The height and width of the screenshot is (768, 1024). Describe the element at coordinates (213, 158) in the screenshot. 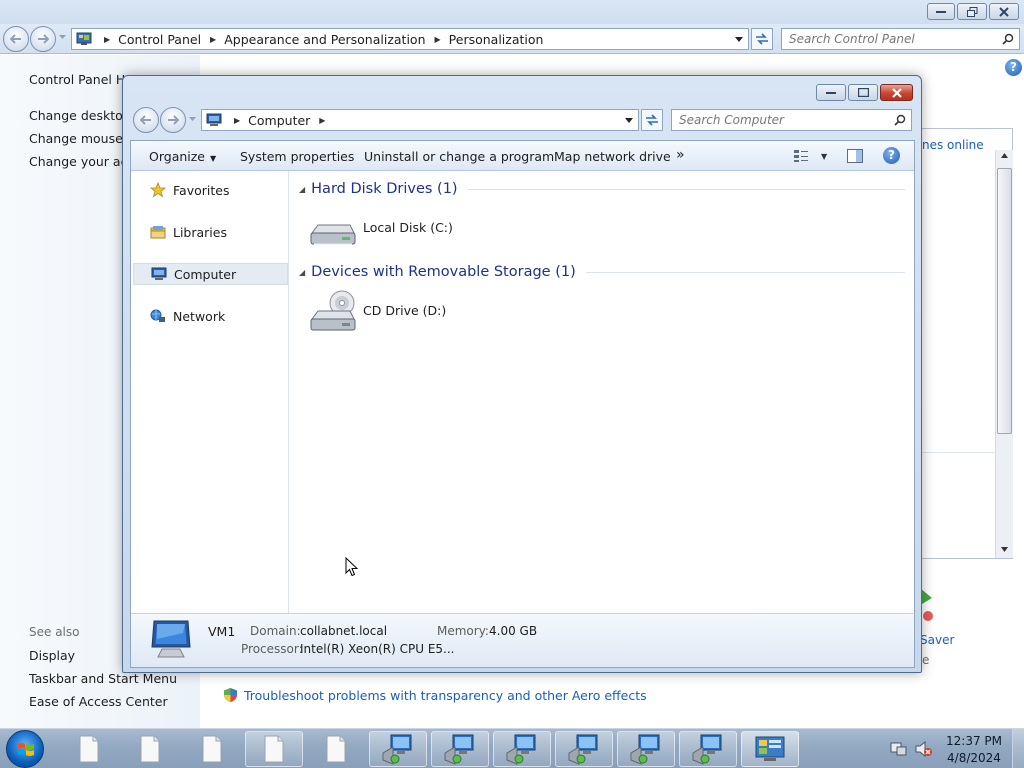

I see `chevron-down-icon: ▼` at that location.